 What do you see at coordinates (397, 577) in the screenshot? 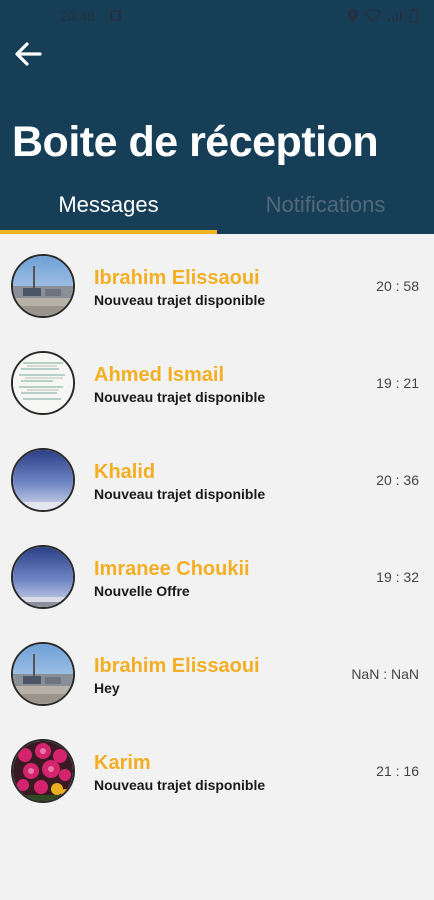
I see `message-time: 19 : 32` at bounding box center [397, 577].